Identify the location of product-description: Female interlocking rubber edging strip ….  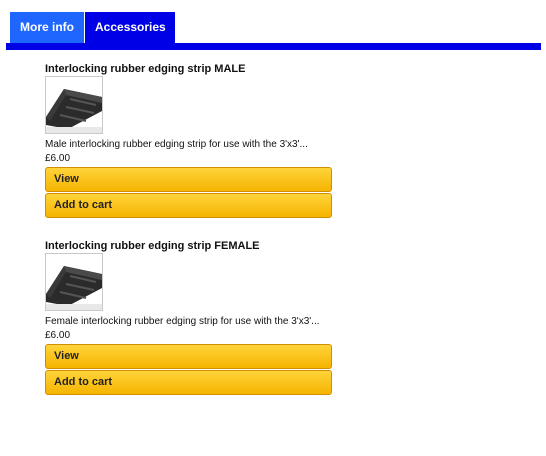
(182, 321).